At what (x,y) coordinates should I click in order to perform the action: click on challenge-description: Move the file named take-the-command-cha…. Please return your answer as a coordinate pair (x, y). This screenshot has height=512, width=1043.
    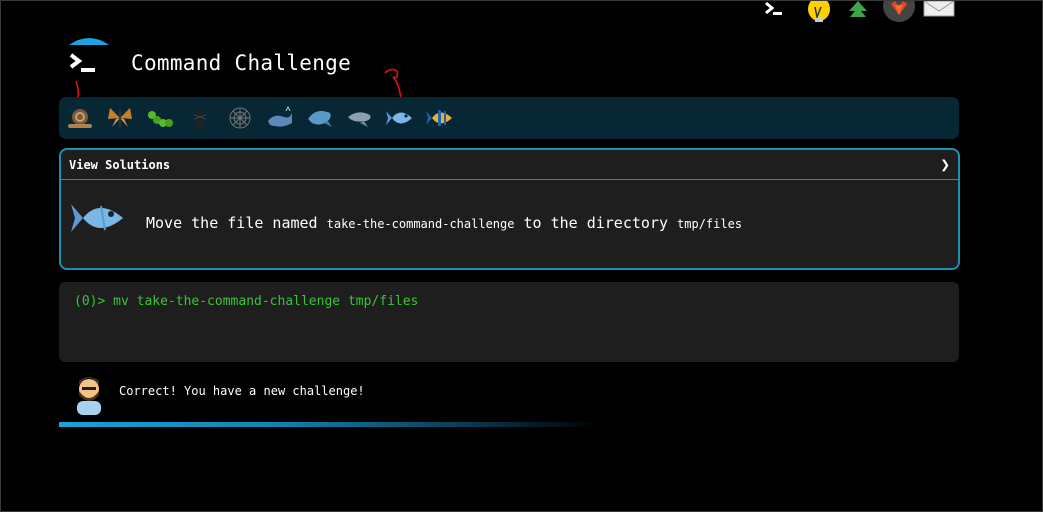
    Looking at the image, I should click on (444, 223).